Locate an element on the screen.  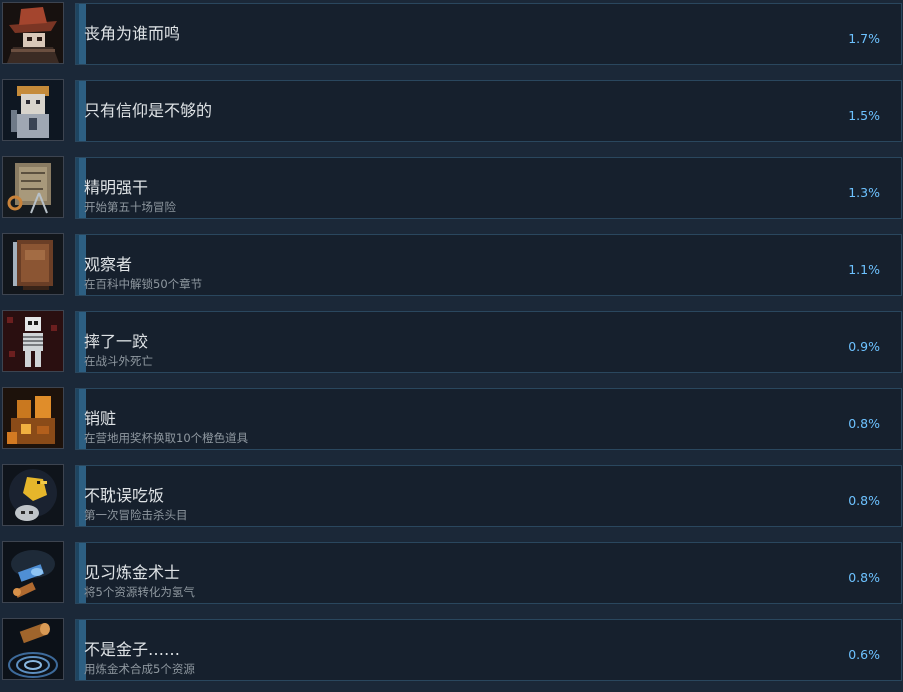
achievement-card: 摔了一跤 在战斗外死亡 0.9% is located at coordinates (488, 342).